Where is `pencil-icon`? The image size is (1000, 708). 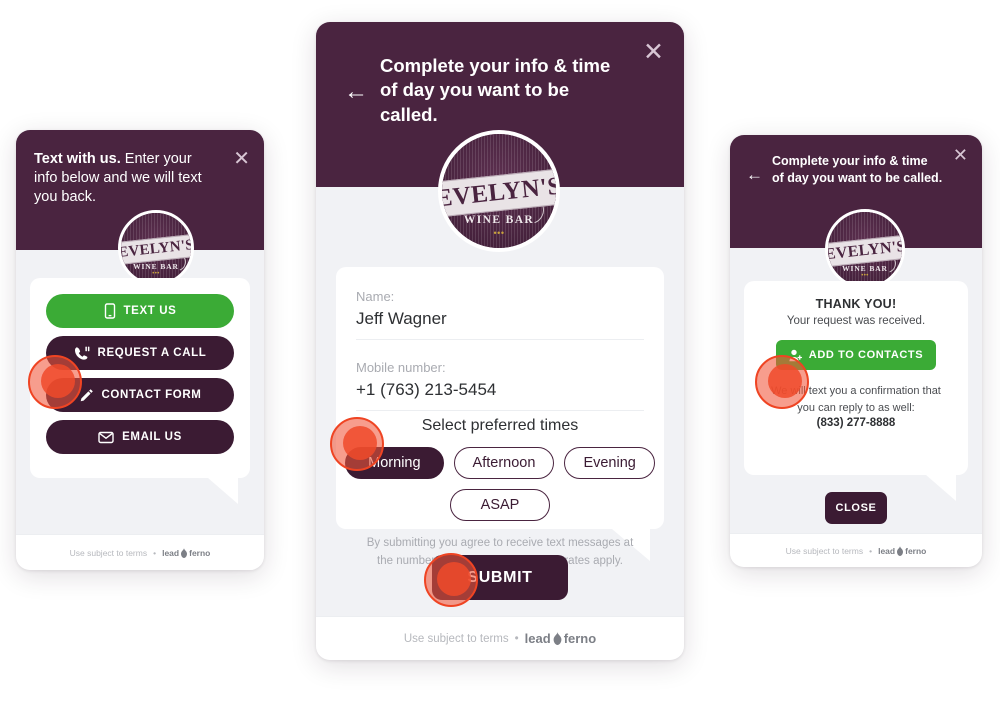
pencil-icon is located at coordinates (86, 395).